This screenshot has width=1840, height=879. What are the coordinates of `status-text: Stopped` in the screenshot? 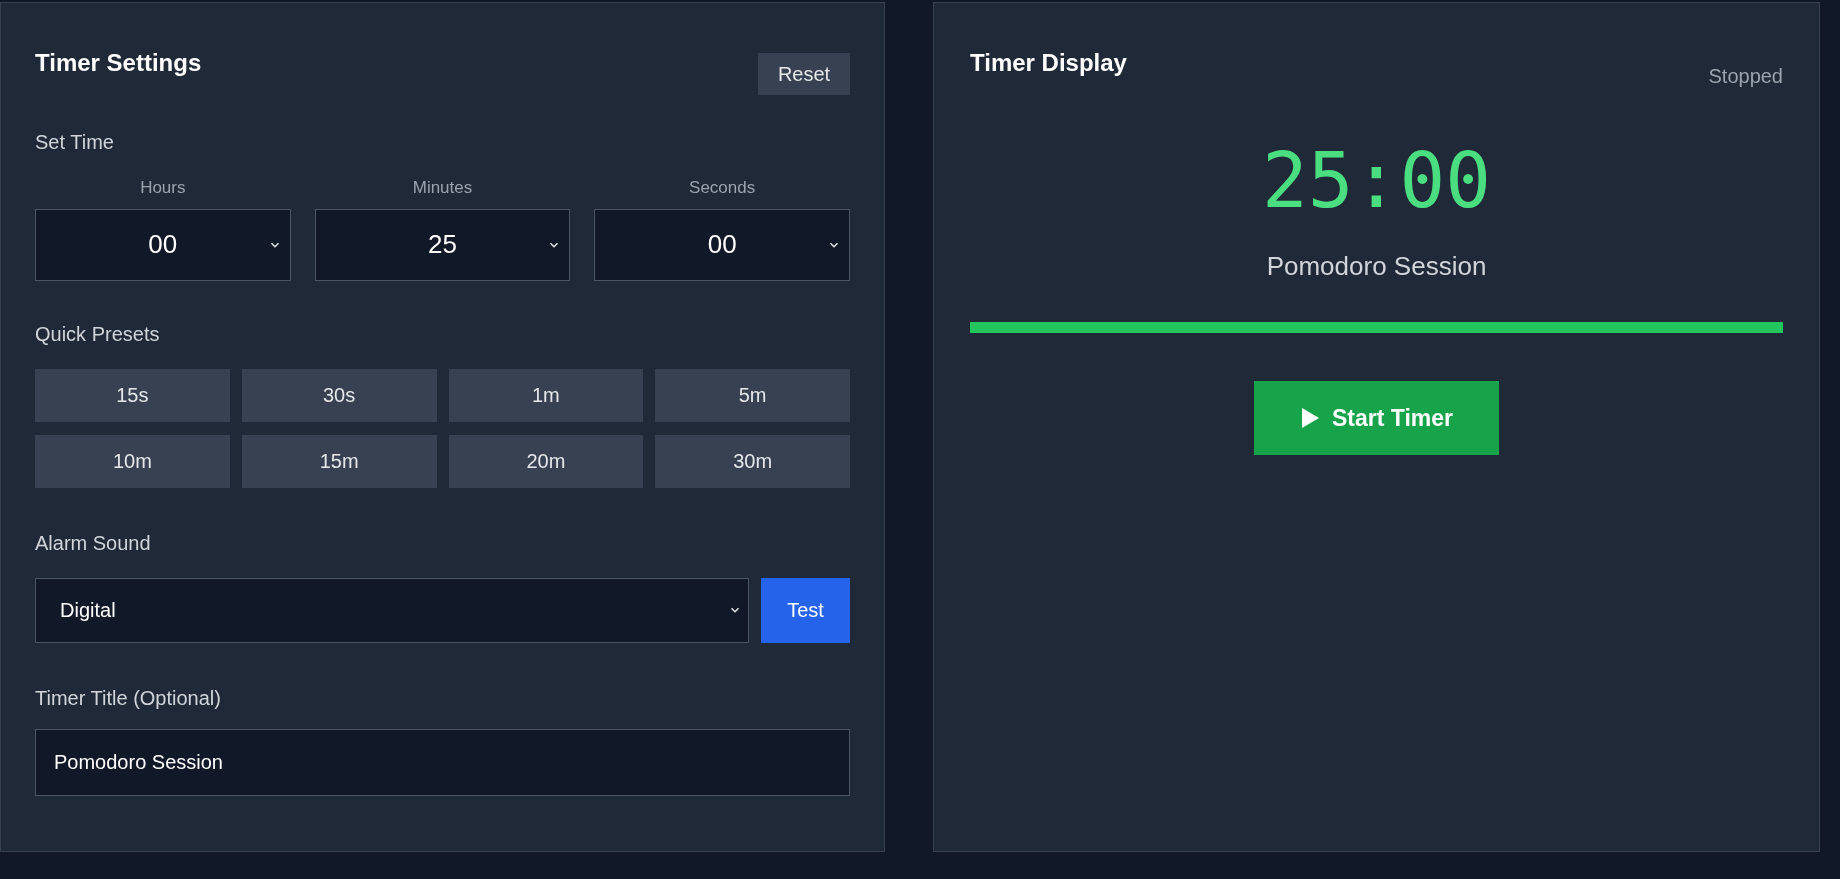 It's located at (1745, 76).